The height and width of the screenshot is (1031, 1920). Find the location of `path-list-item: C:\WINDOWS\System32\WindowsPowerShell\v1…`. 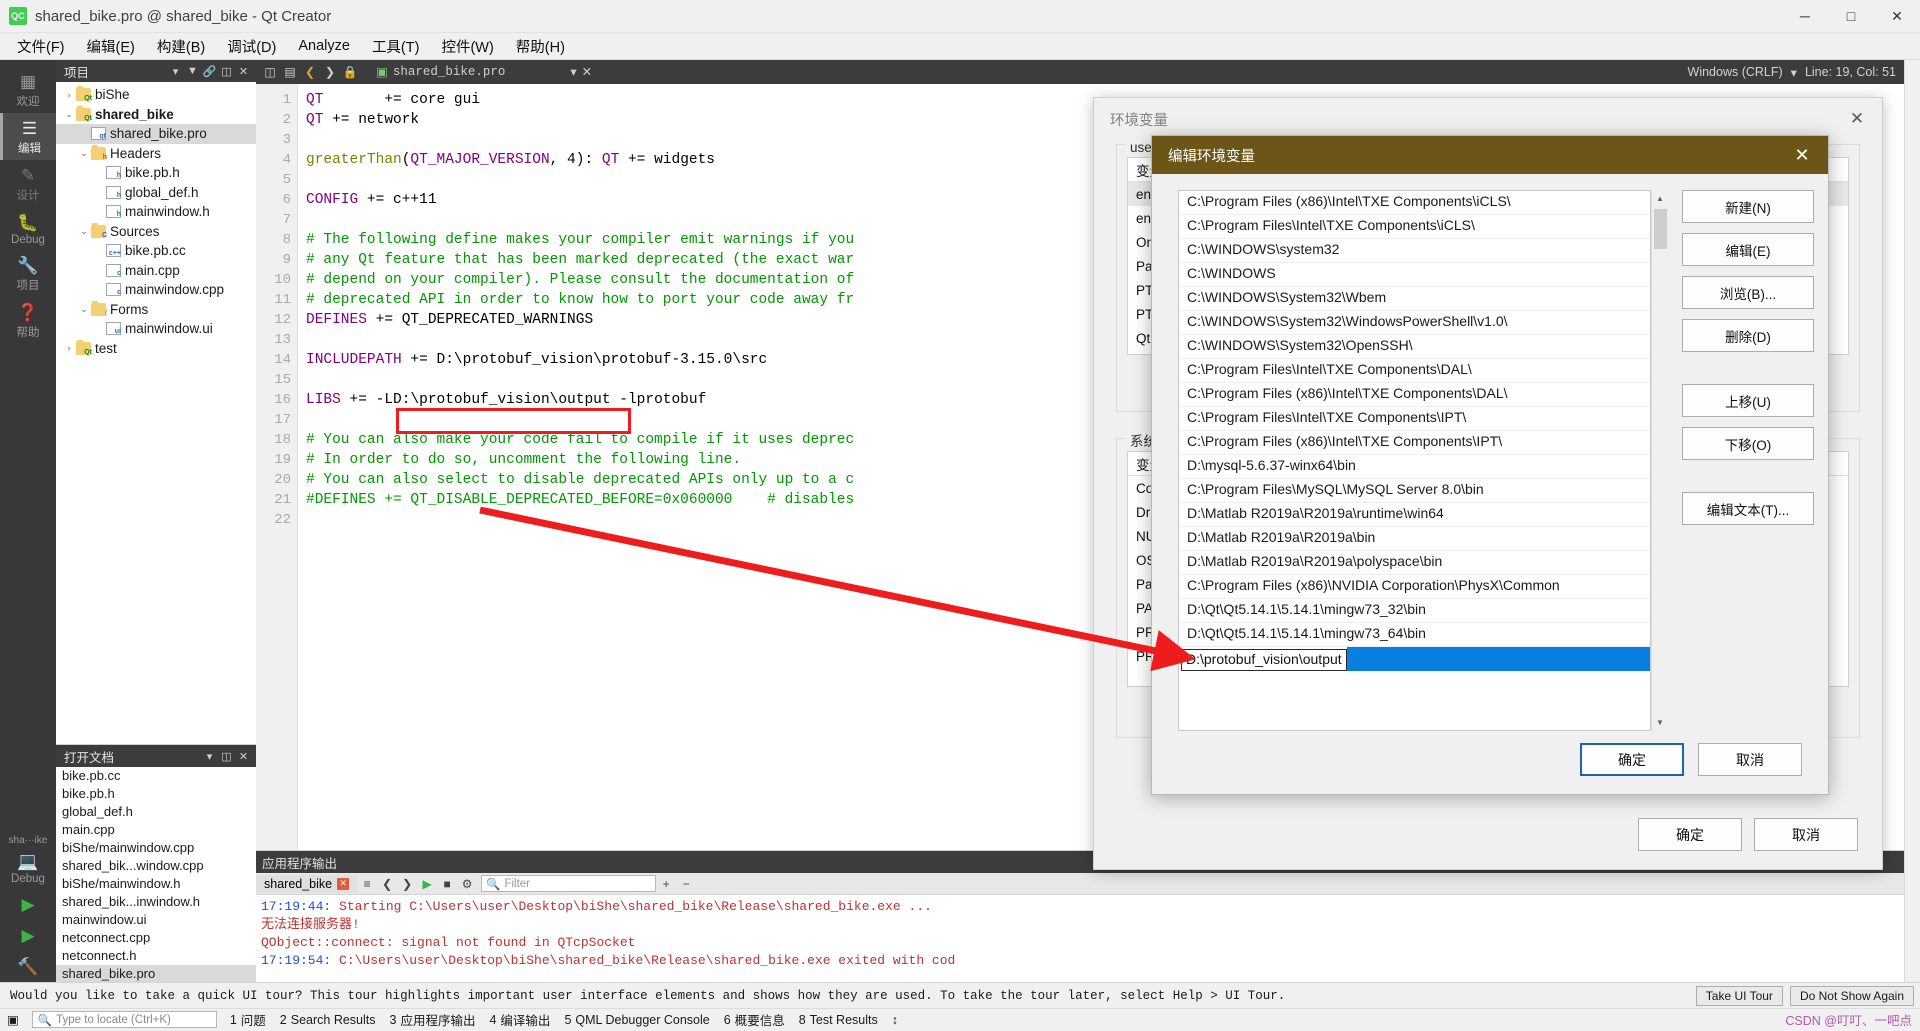

path-list-item: C:\WINDOWS\System32\WindowsPowerShell\v1… is located at coordinates (1414, 323).